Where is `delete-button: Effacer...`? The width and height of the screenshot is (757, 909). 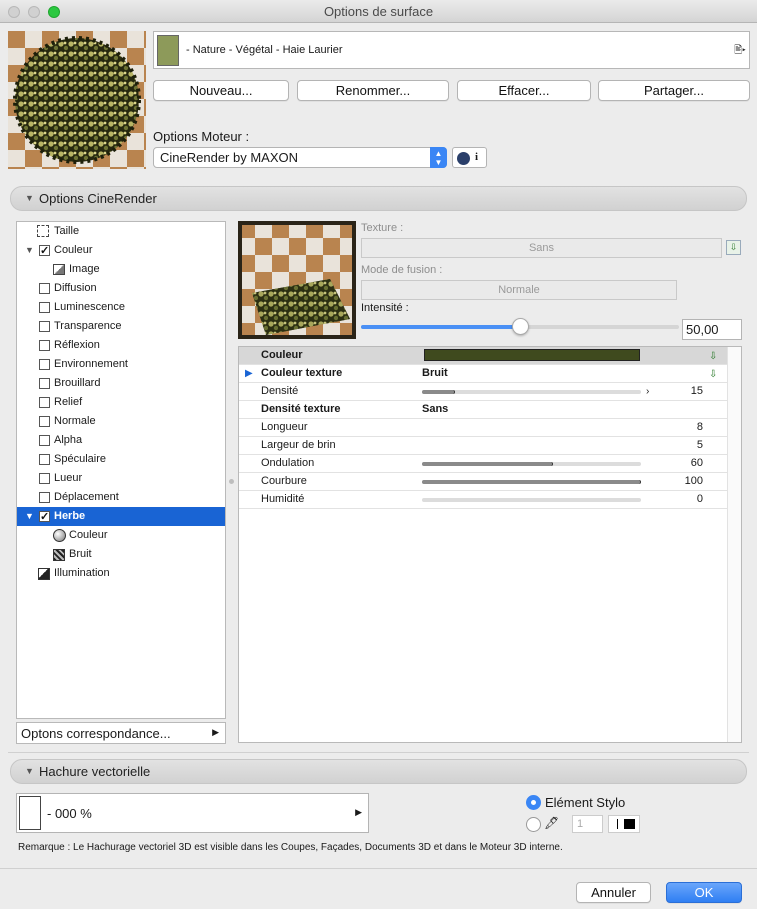
delete-button: Effacer... is located at coordinates (524, 90).